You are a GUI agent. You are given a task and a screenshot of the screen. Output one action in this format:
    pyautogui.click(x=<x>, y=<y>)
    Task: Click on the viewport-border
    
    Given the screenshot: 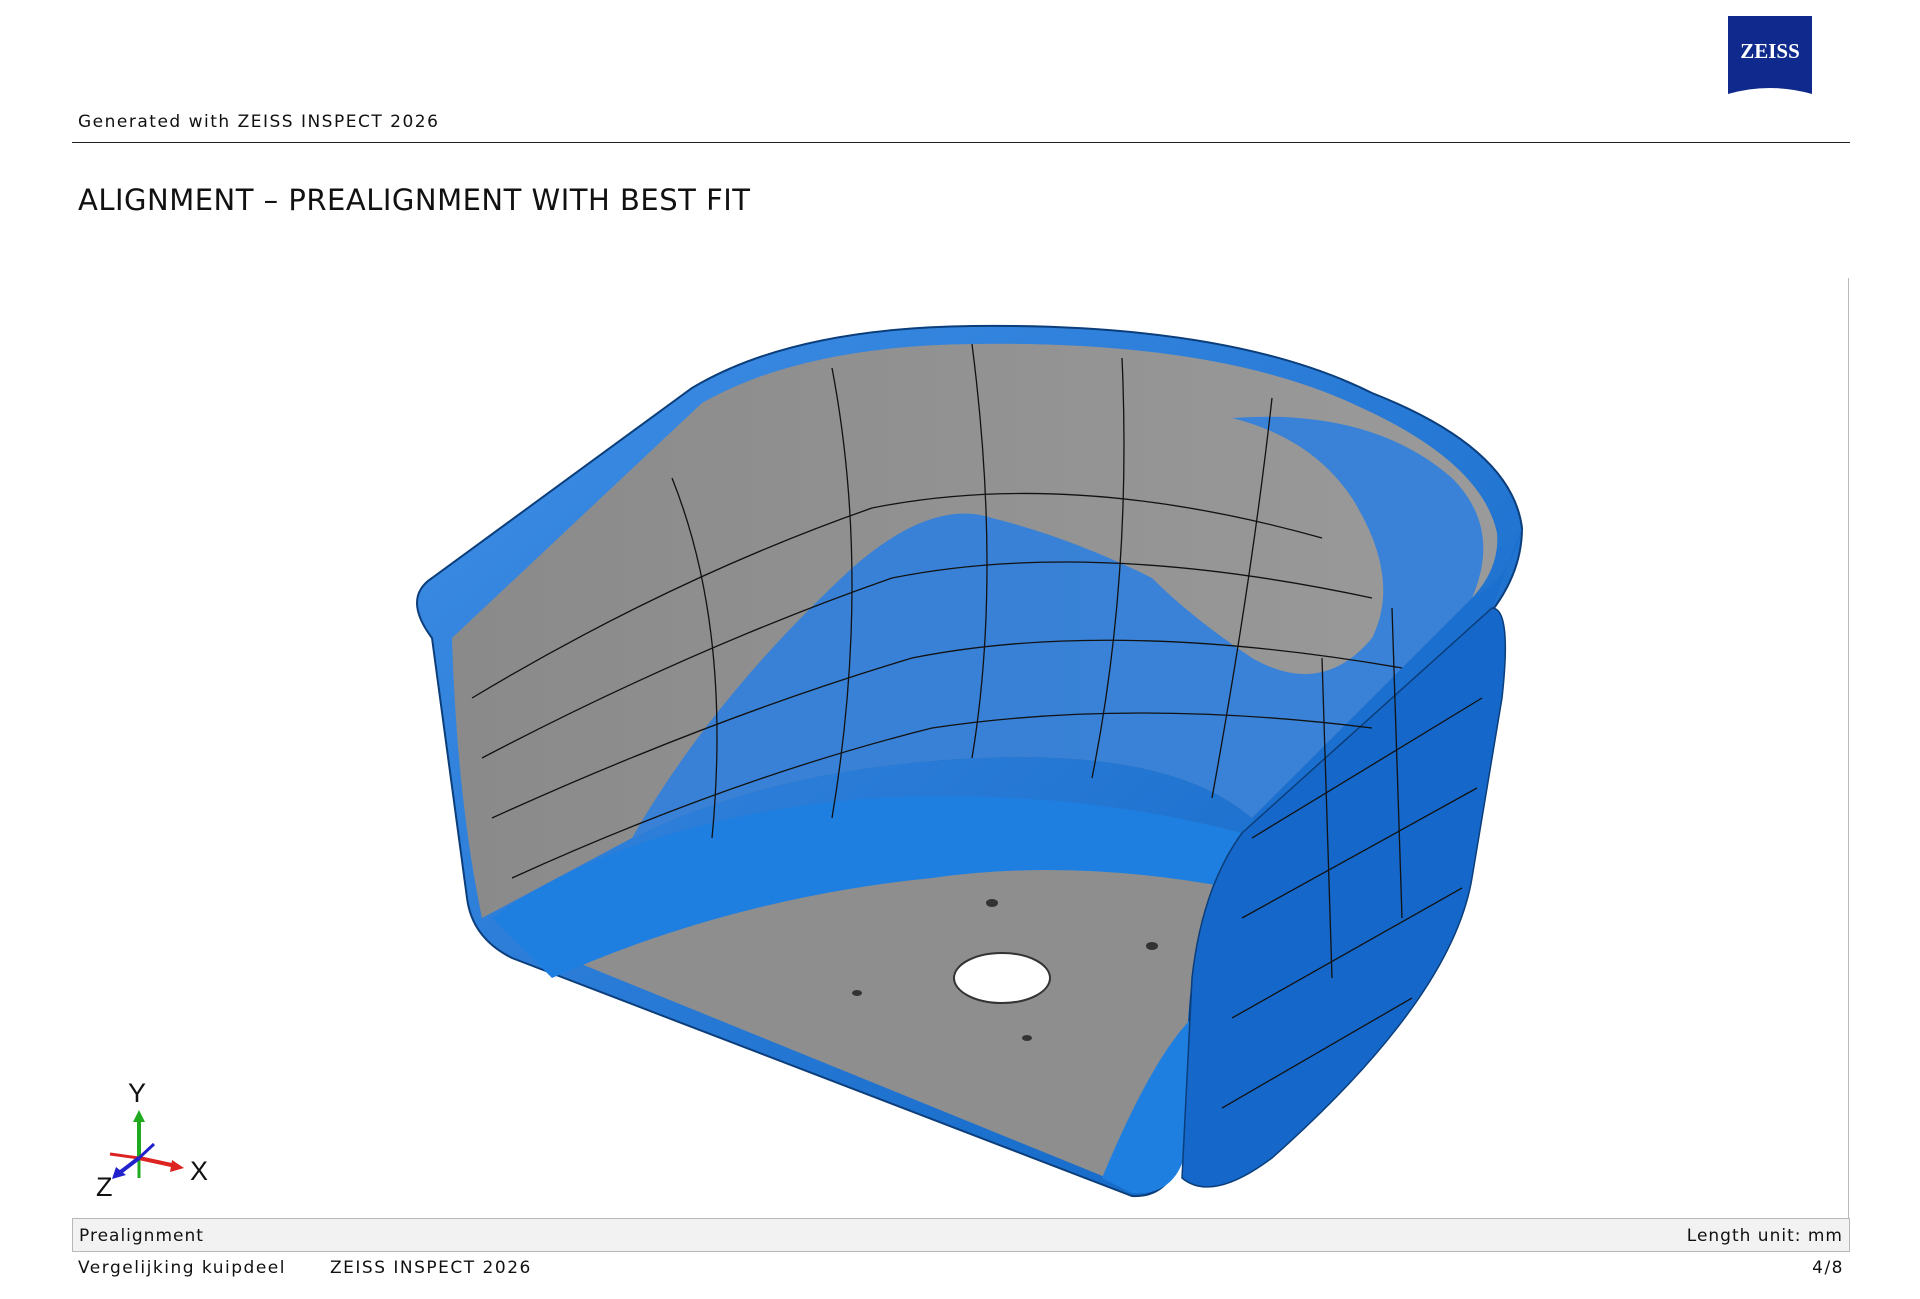 What is the action you would take?
    pyautogui.click(x=1848, y=748)
    